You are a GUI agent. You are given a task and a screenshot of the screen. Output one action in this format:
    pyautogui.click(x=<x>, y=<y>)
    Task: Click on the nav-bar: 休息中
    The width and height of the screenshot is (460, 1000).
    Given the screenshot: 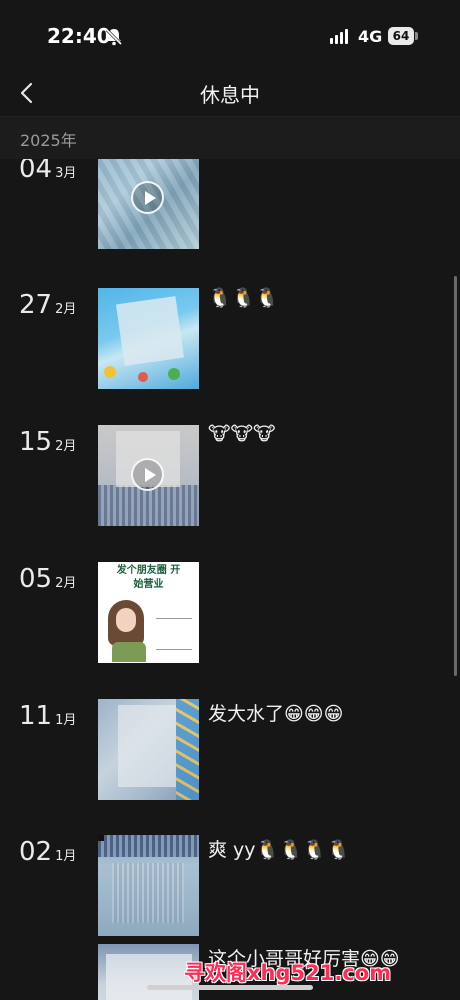 What is the action you would take?
    pyautogui.click(x=230, y=94)
    